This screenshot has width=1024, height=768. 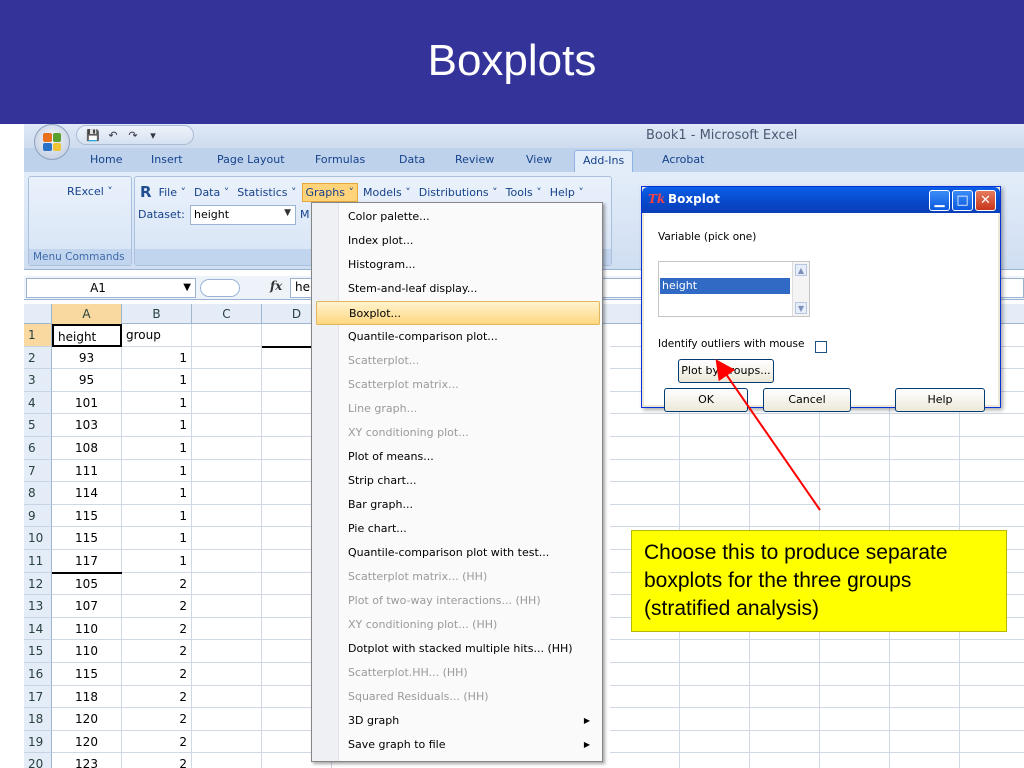 I want to click on menu-distributions: Distributions ˅, so click(x=458, y=192).